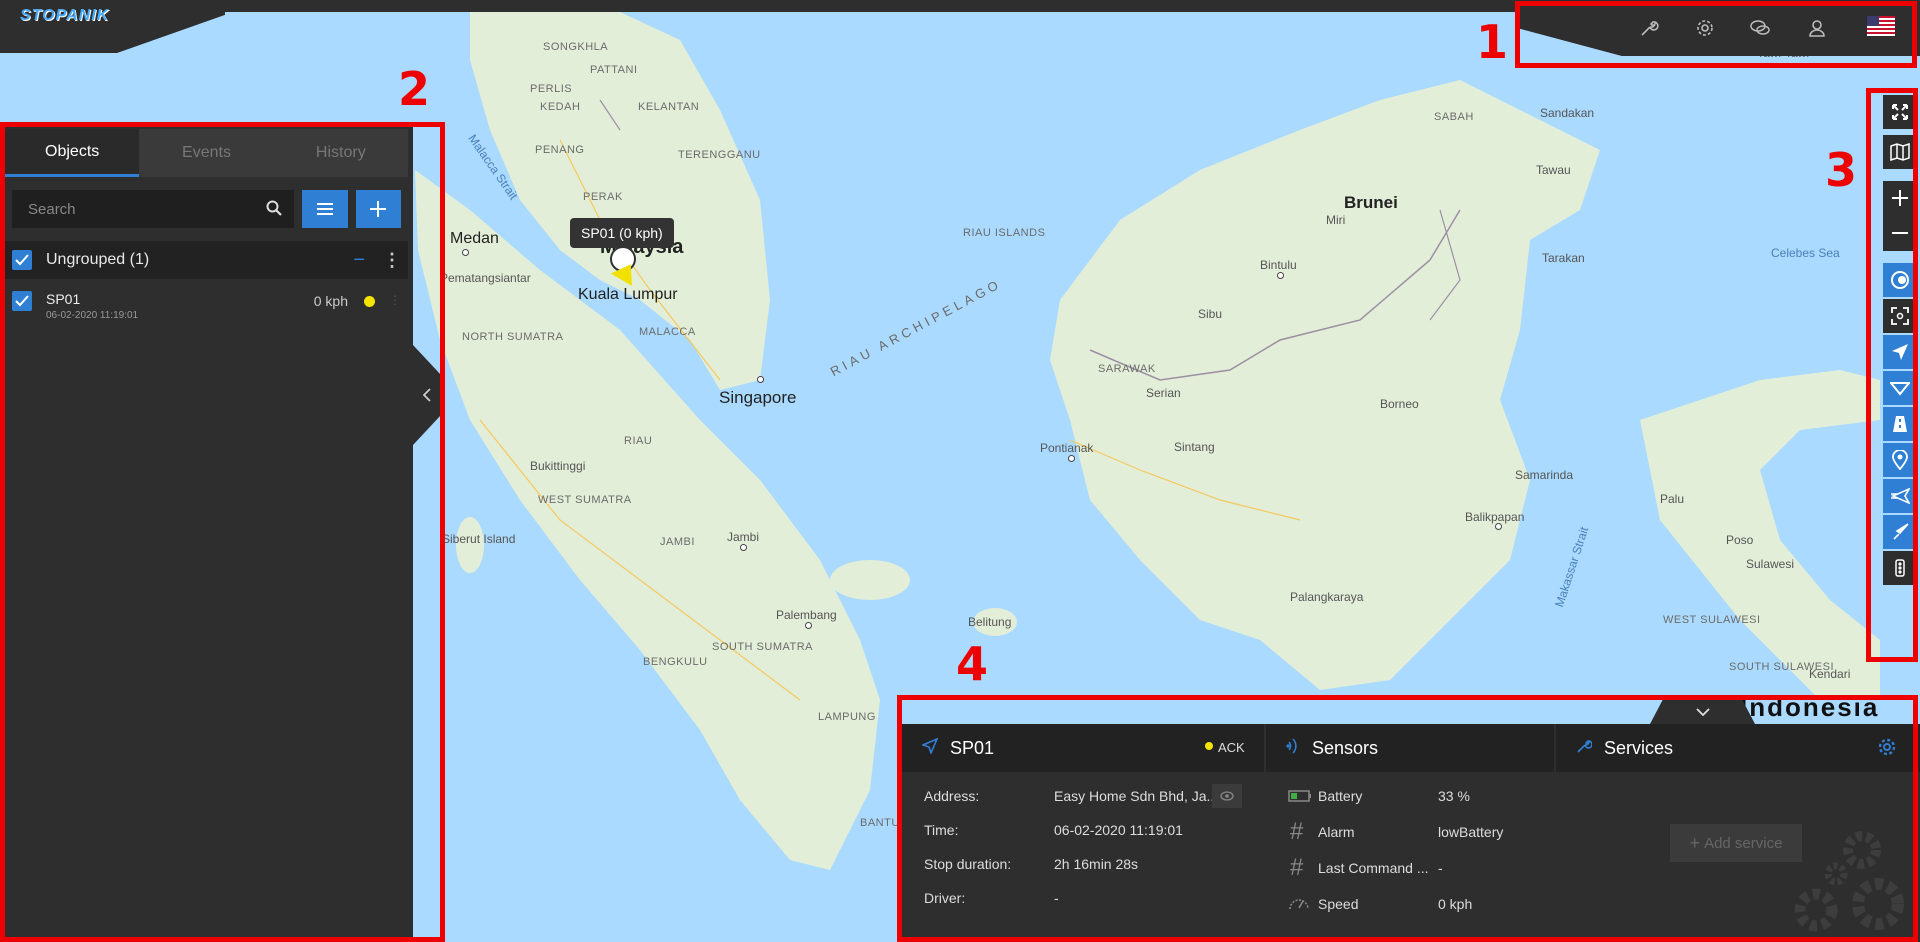 The height and width of the screenshot is (942, 1920). I want to click on road-icon, so click(1900, 424).